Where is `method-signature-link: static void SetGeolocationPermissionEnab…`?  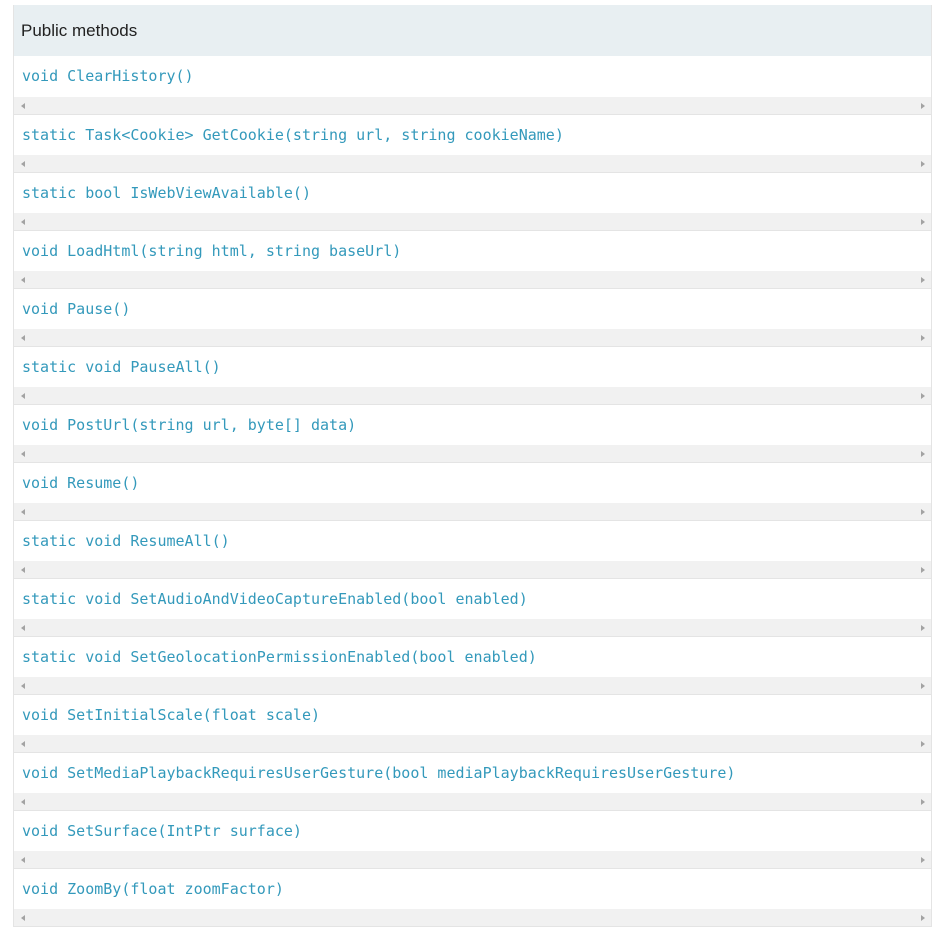 method-signature-link: static void SetGeolocationPermissionEnab… is located at coordinates (279, 657).